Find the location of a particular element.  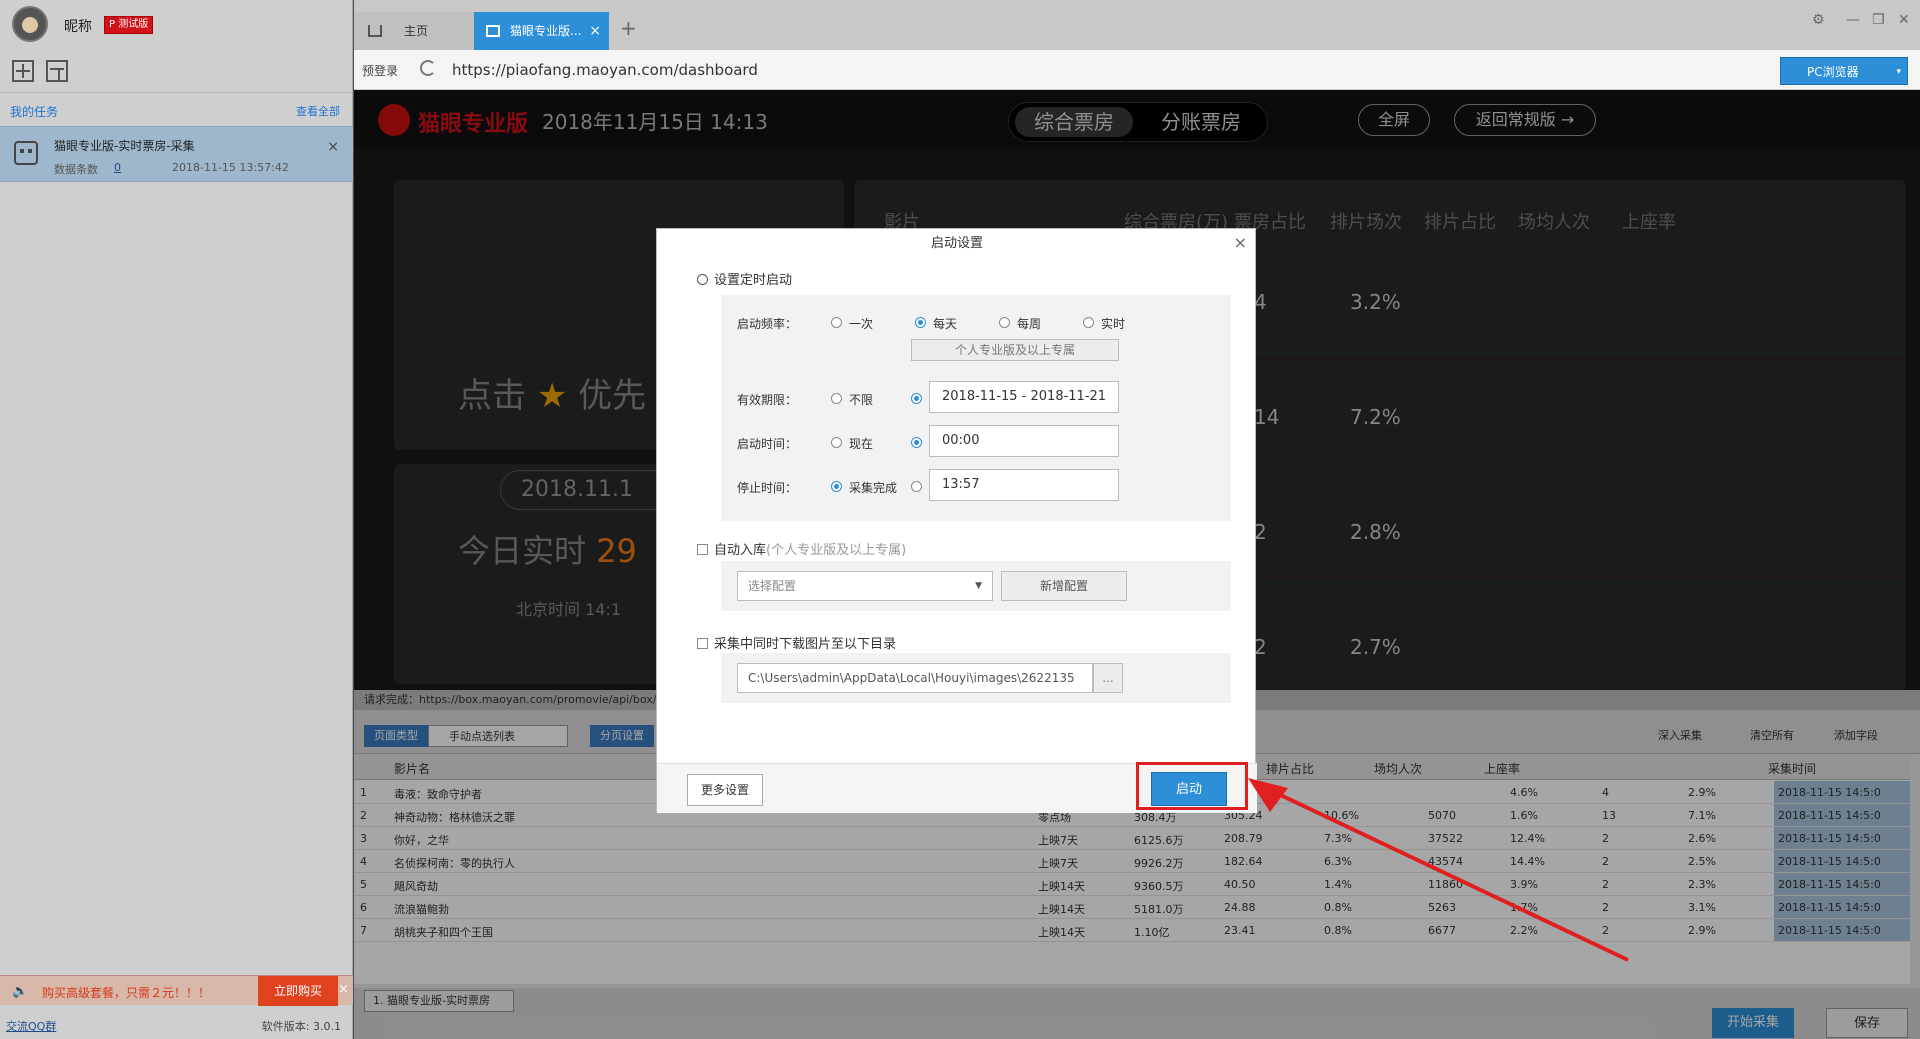

timer-section-label: 设置定时启动 is located at coordinates (753, 280).